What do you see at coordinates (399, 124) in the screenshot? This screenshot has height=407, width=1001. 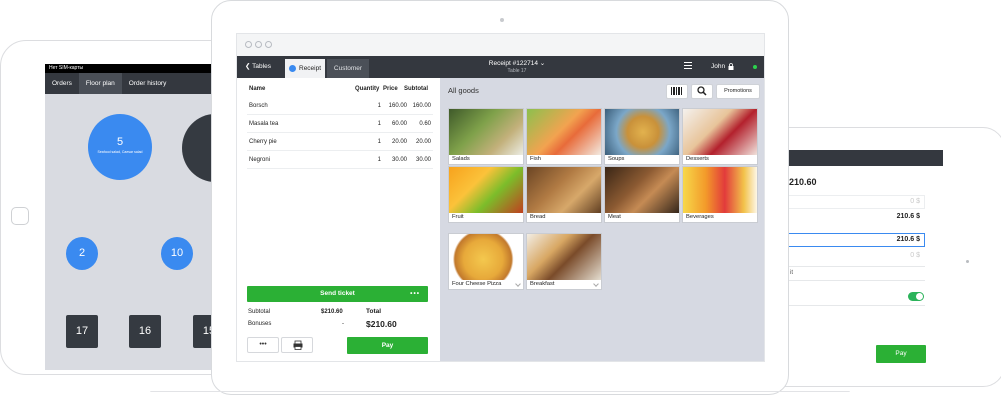 I see `item-price: 60.00` at bounding box center [399, 124].